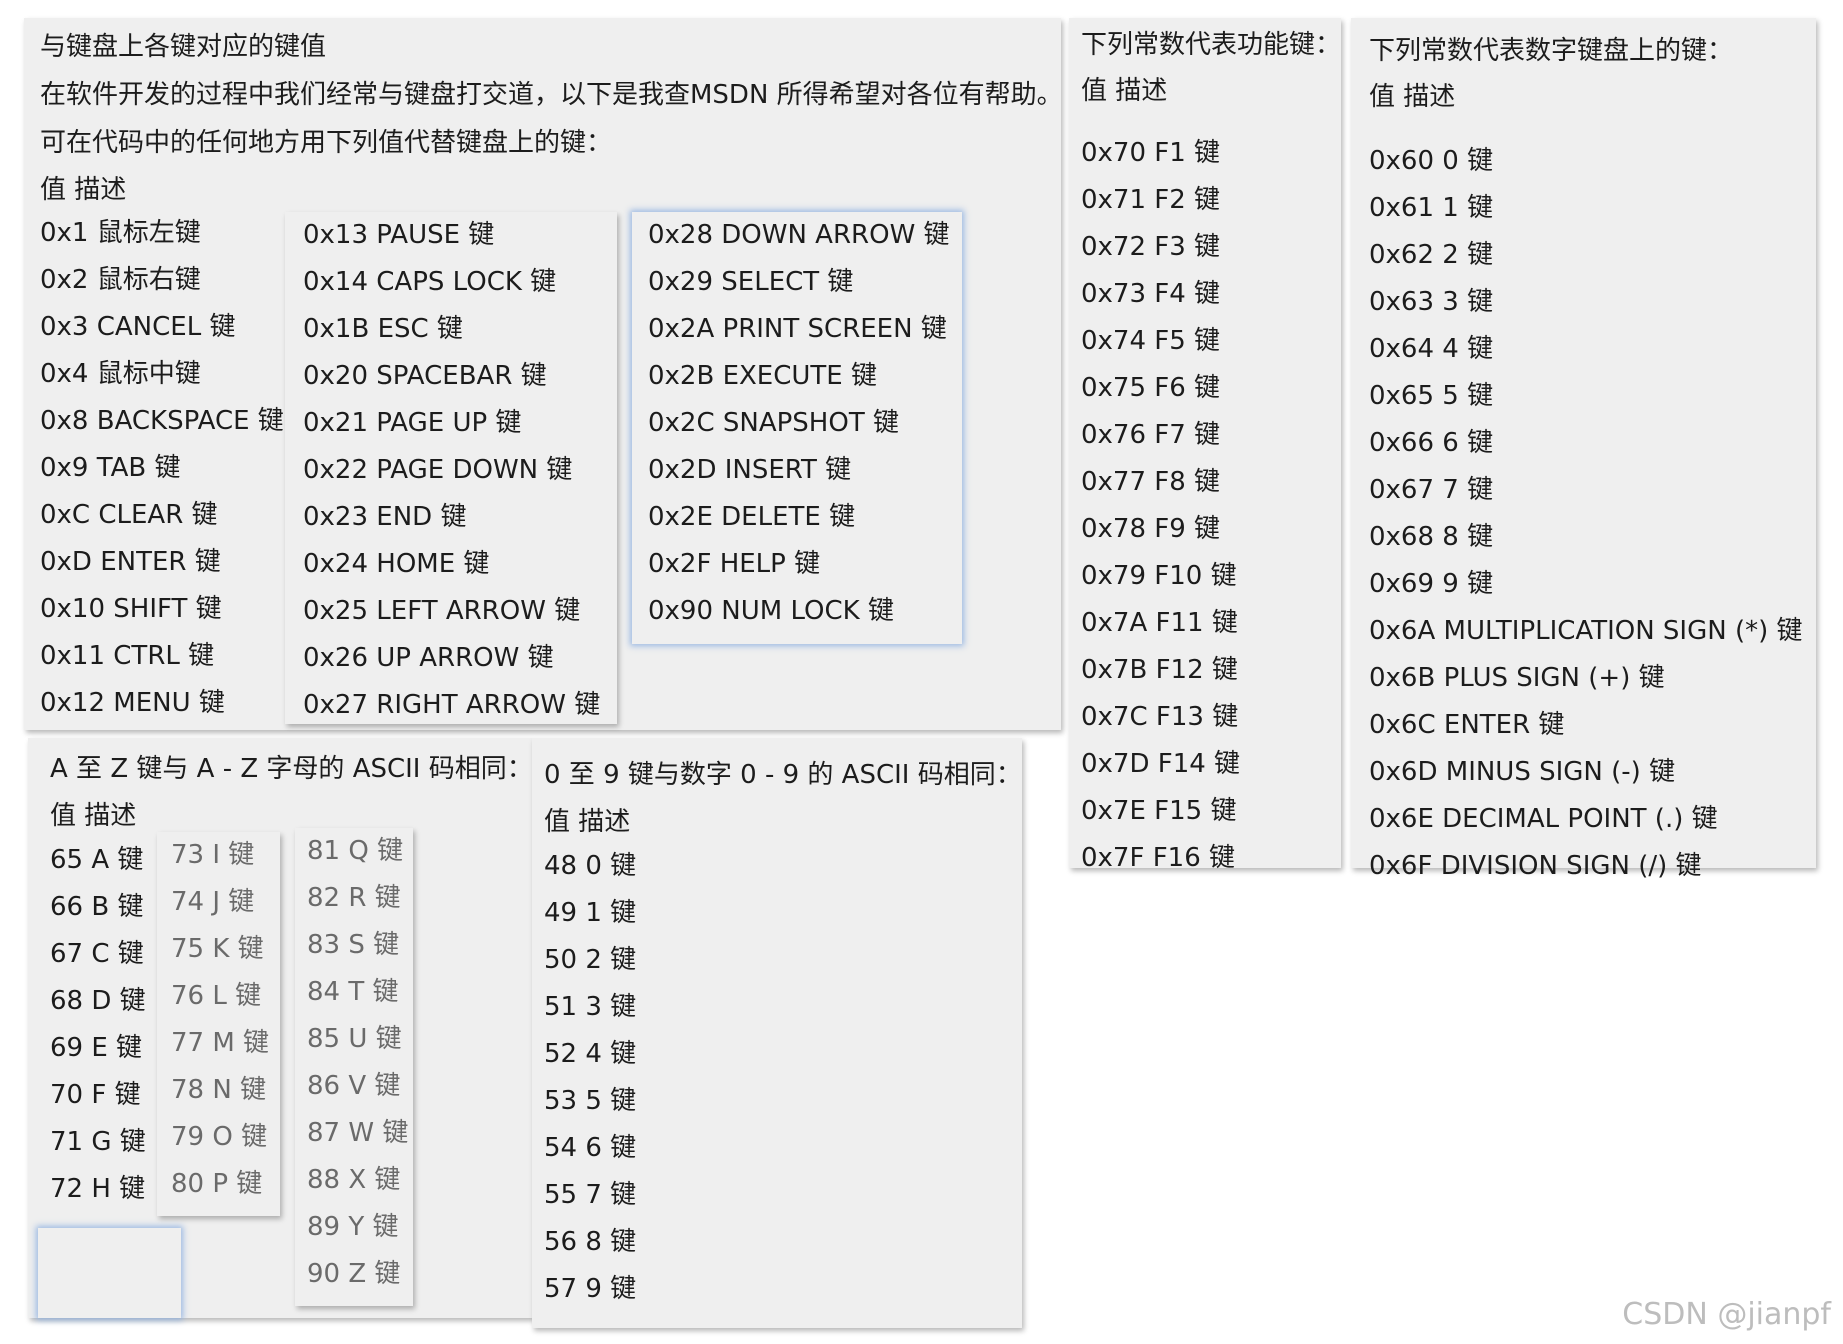 Image resolution: width=1843 pixels, height=1344 pixels. Describe the element at coordinates (590, 913) in the screenshot. I see `list-item: 49 1 键` at that location.